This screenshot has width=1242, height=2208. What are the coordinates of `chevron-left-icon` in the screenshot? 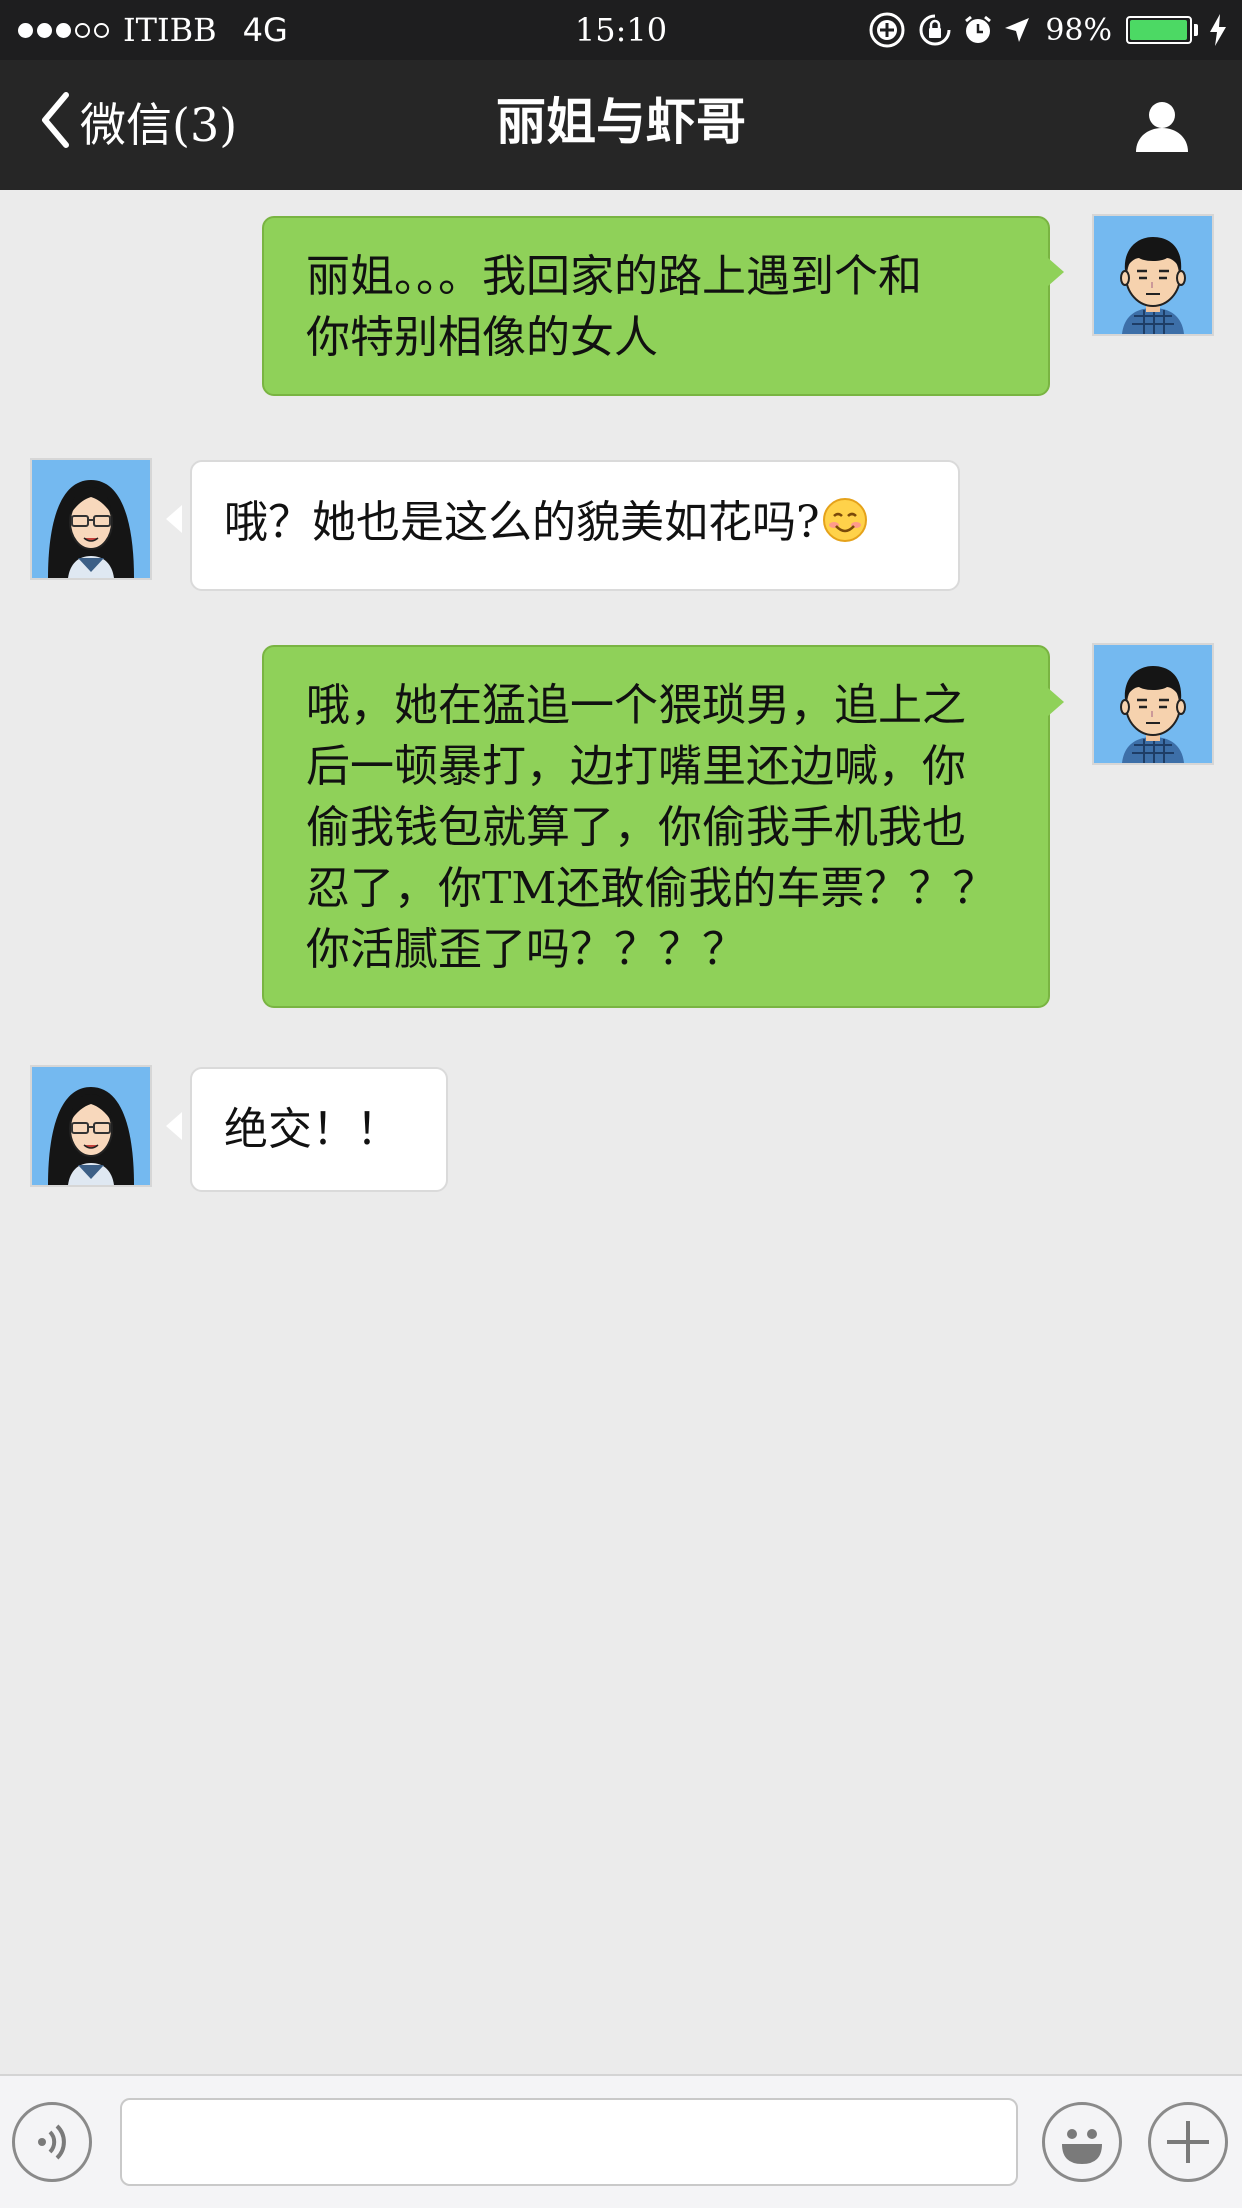 It's located at (55, 122).